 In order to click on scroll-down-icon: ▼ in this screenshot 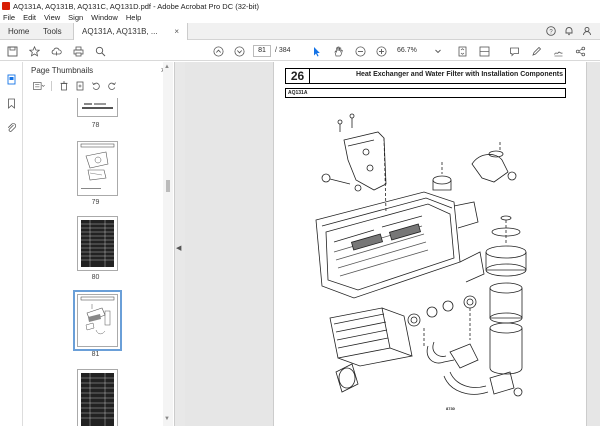, I will do `click(167, 419)`.